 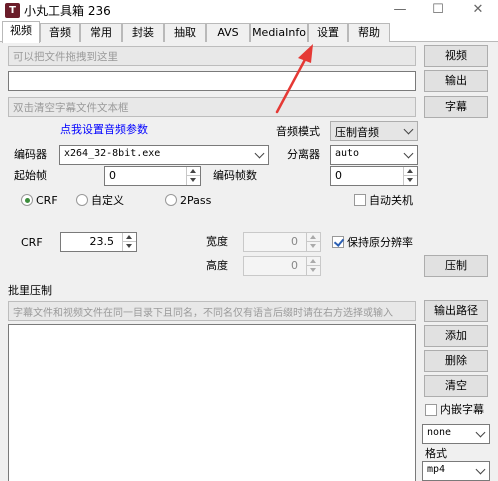 I want to click on clear-button: 清空, so click(x=456, y=386).